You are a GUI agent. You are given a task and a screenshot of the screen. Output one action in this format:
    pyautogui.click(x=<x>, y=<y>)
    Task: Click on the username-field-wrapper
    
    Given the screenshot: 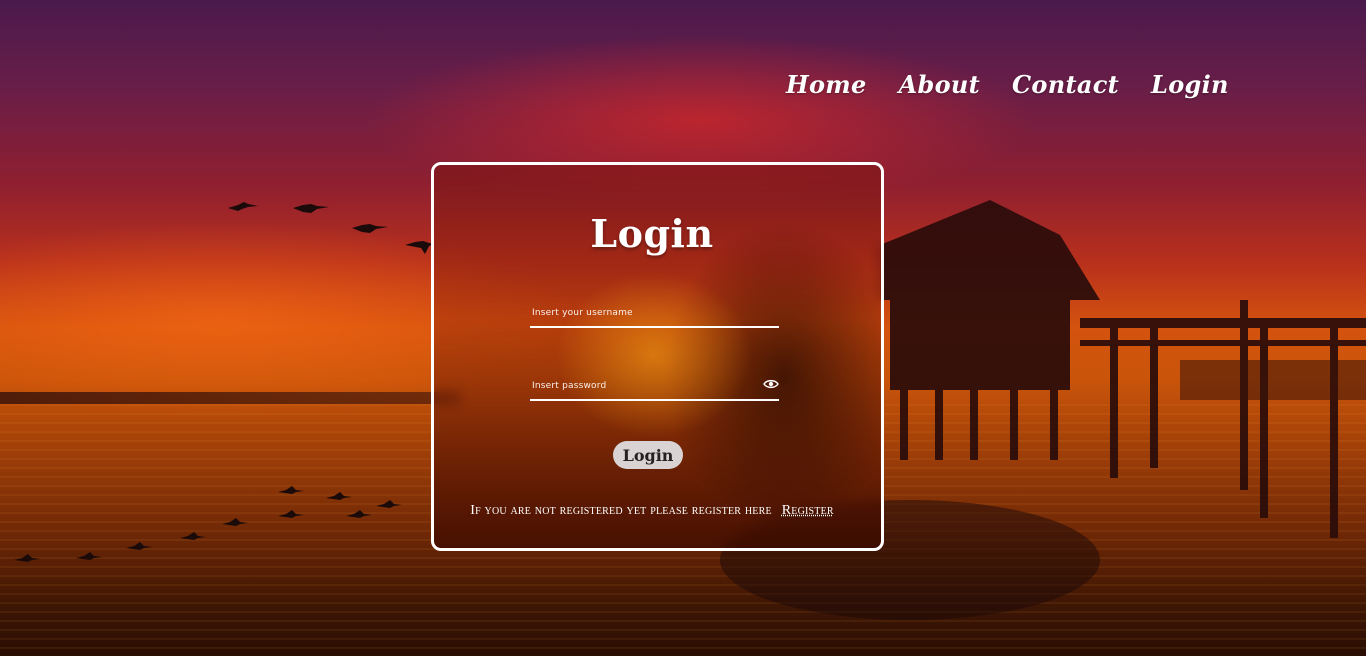 What is the action you would take?
    pyautogui.click(x=656, y=313)
    